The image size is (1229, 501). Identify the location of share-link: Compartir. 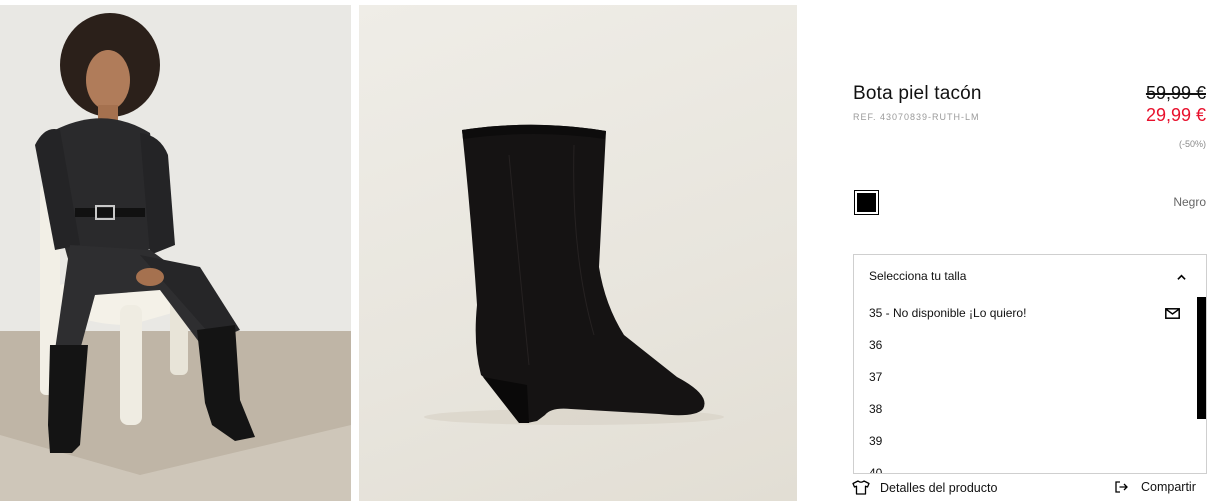
(1155, 487).